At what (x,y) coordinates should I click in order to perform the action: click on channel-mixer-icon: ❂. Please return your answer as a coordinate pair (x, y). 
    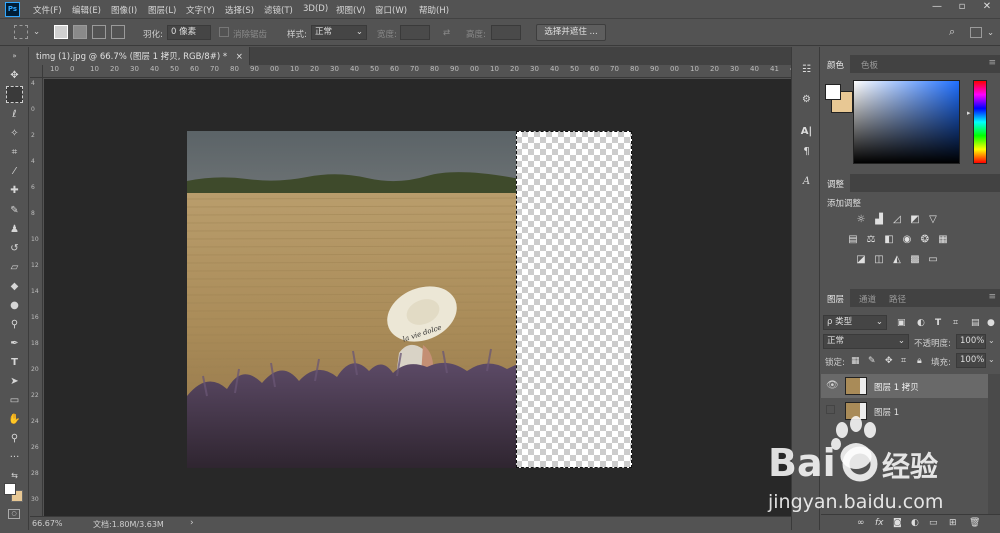
    Looking at the image, I should click on (925, 239).